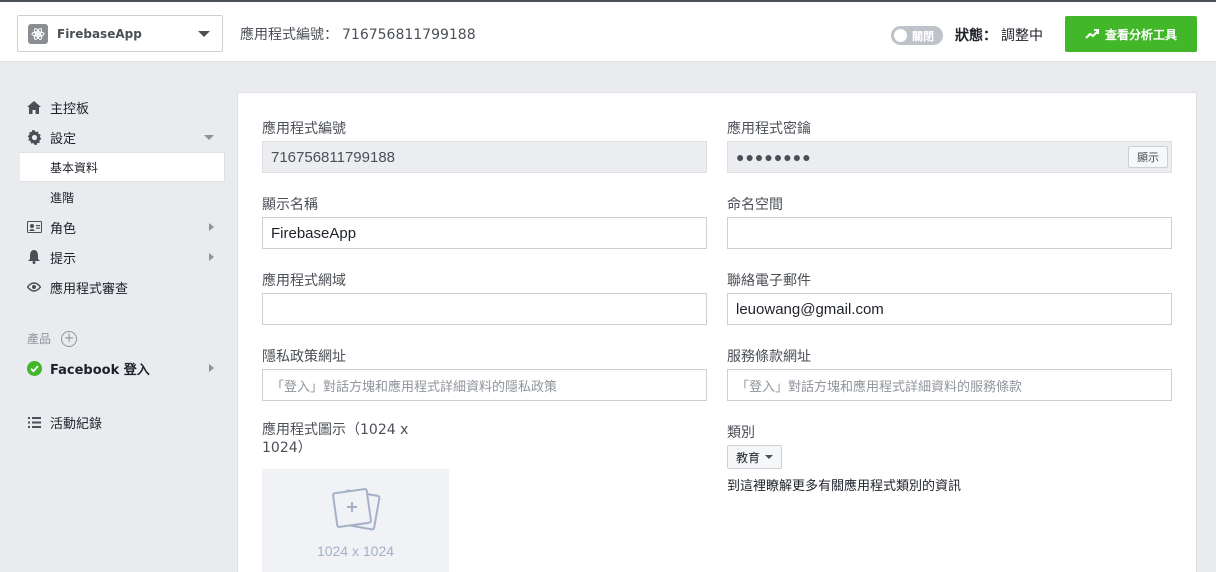 This screenshot has width=1216, height=572. I want to click on toggle-label: 關閉, so click(923, 36).